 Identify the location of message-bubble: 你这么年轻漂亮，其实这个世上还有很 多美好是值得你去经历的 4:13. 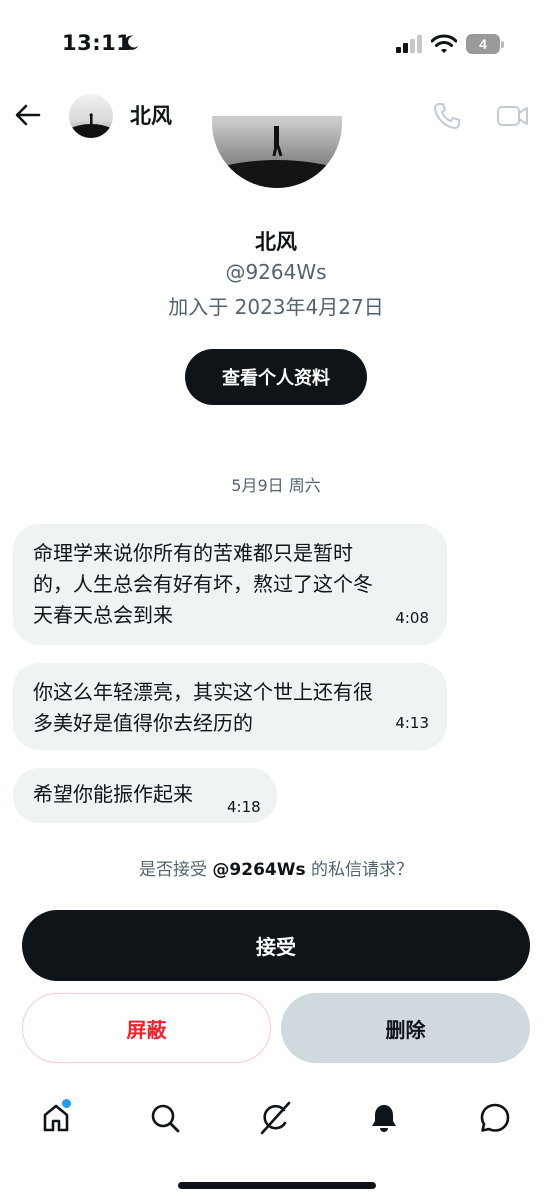
(230, 706).